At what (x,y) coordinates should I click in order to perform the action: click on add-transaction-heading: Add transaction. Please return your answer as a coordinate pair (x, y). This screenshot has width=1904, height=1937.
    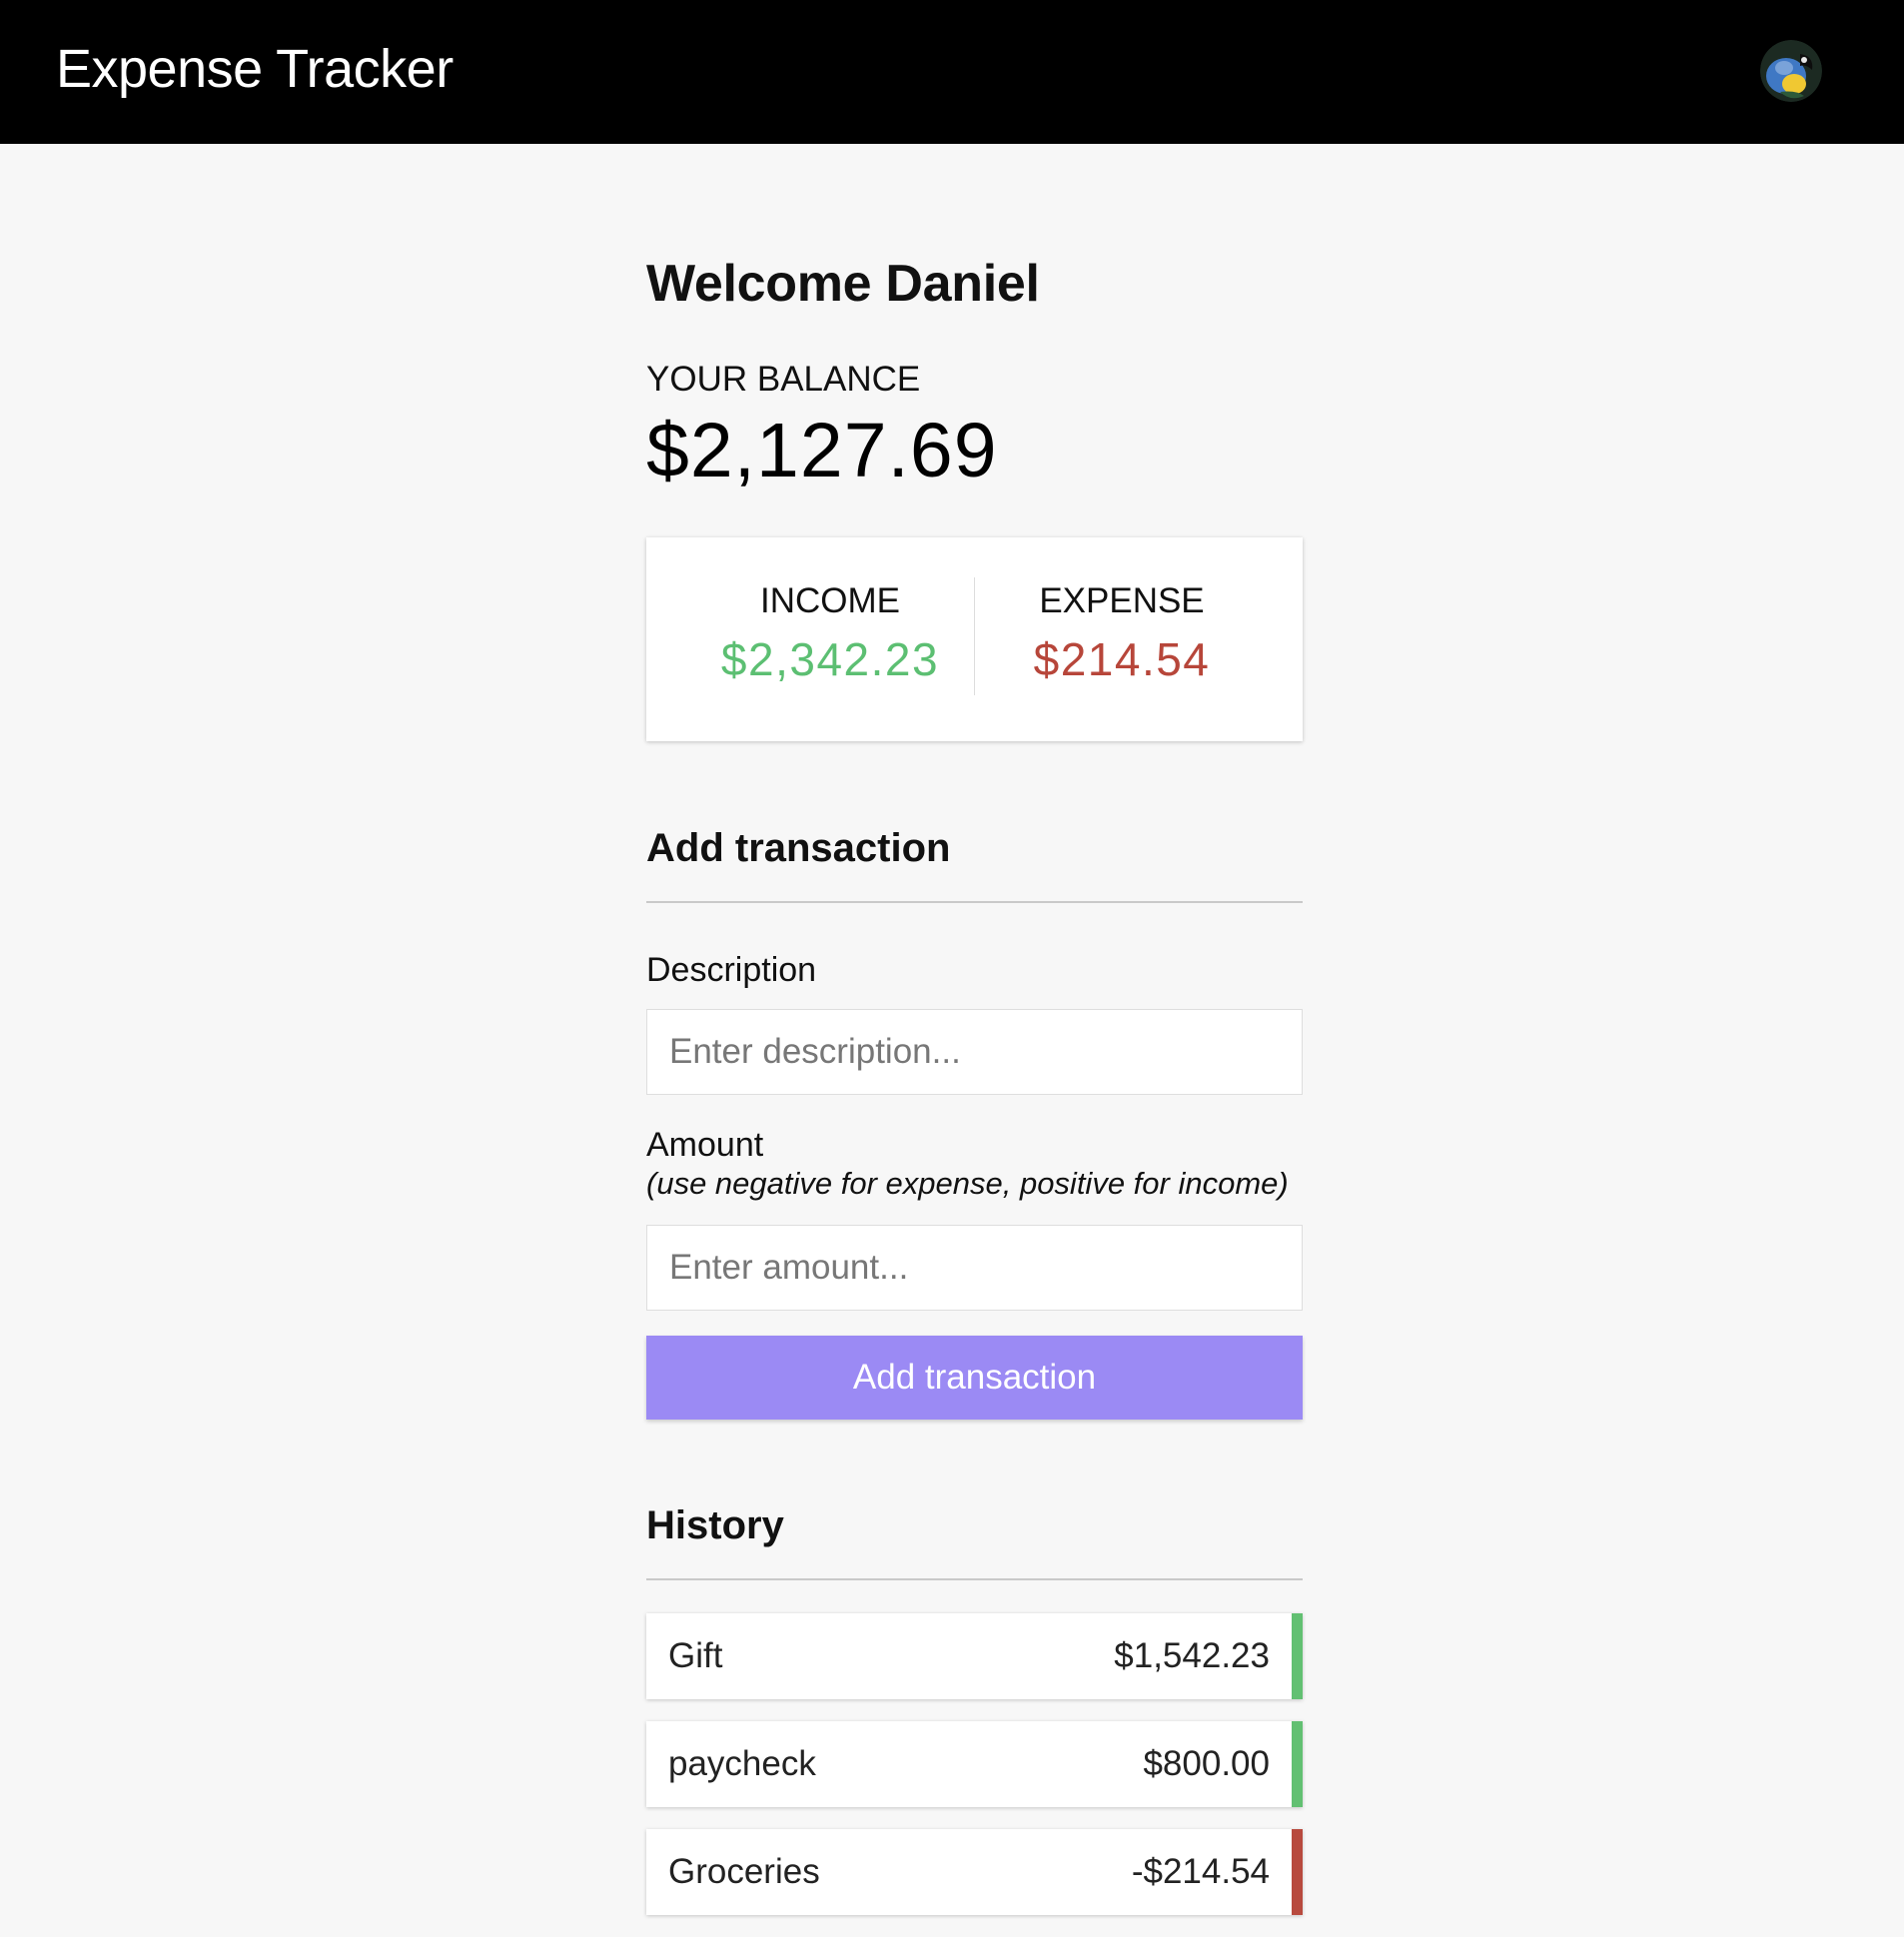
    Looking at the image, I should click on (798, 848).